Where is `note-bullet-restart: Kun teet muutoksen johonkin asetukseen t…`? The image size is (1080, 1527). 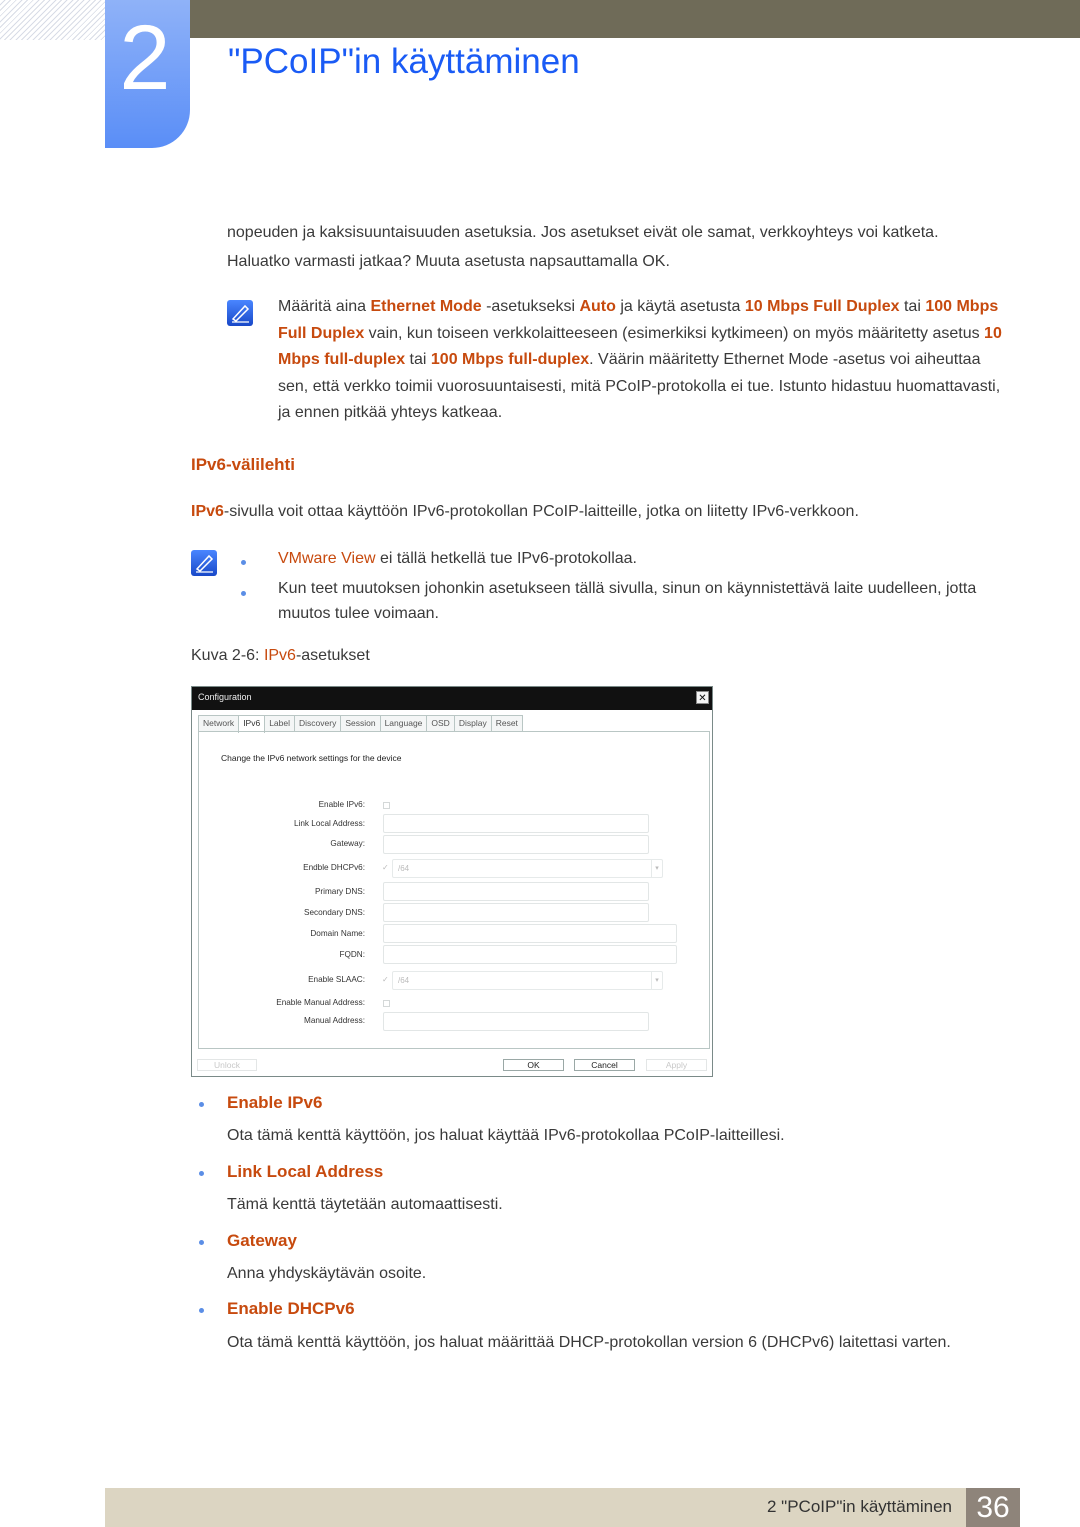 note-bullet-restart: Kun teet muutoksen johonkin asetukseen t… is located at coordinates (627, 601).